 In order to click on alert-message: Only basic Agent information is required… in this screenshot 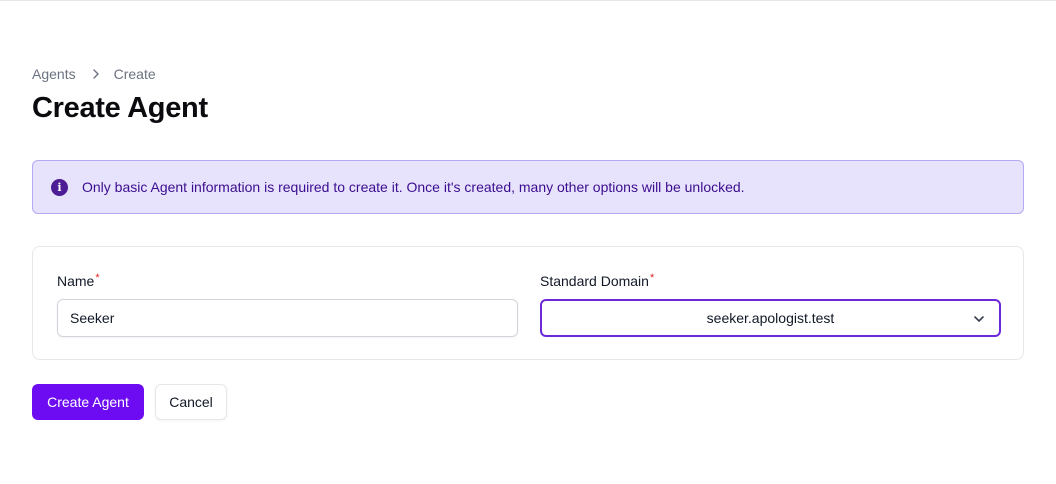, I will do `click(413, 187)`.